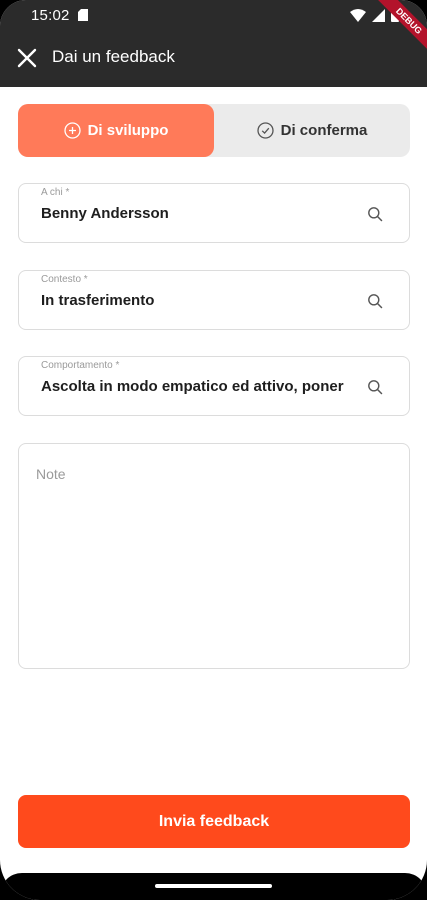 Image resolution: width=427 pixels, height=900 pixels. I want to click on tab-di-sviluppo-label: Di sviluppo, so click(128, 130).